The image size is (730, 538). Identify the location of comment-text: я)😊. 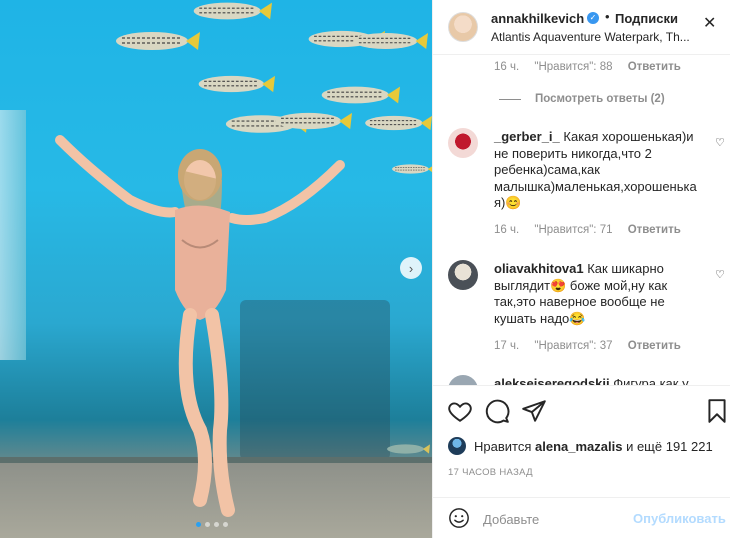
(508, 202).